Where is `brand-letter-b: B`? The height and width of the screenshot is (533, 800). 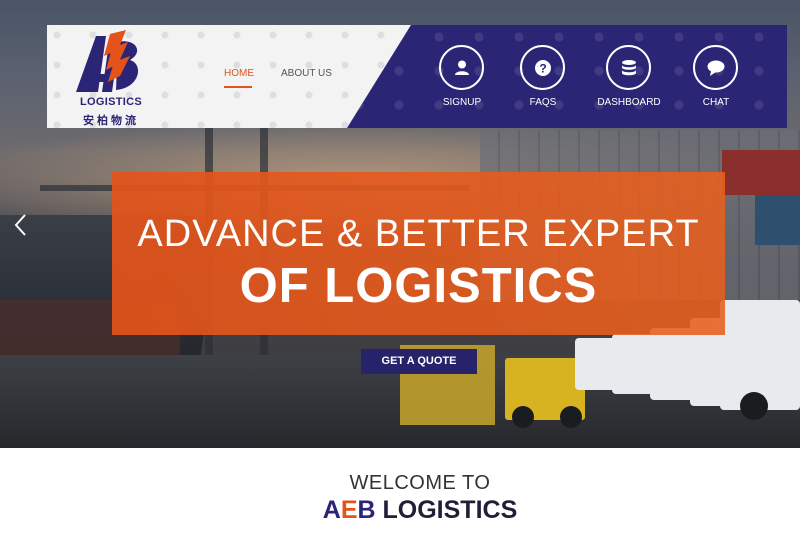 brand-letter-b: B is located at coordinates (366, 510).